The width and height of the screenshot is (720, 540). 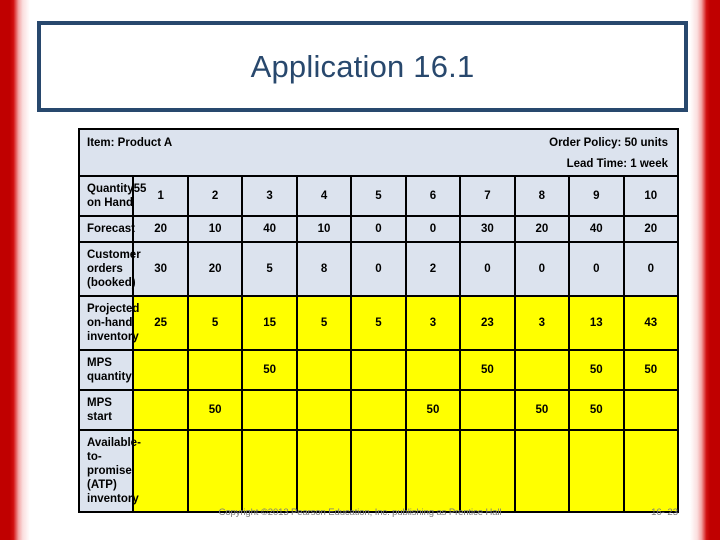 What do you see at coordinates (650, 196) in the screenshot?
I see `period-header-10: 10` at bounding box center [650, 196].